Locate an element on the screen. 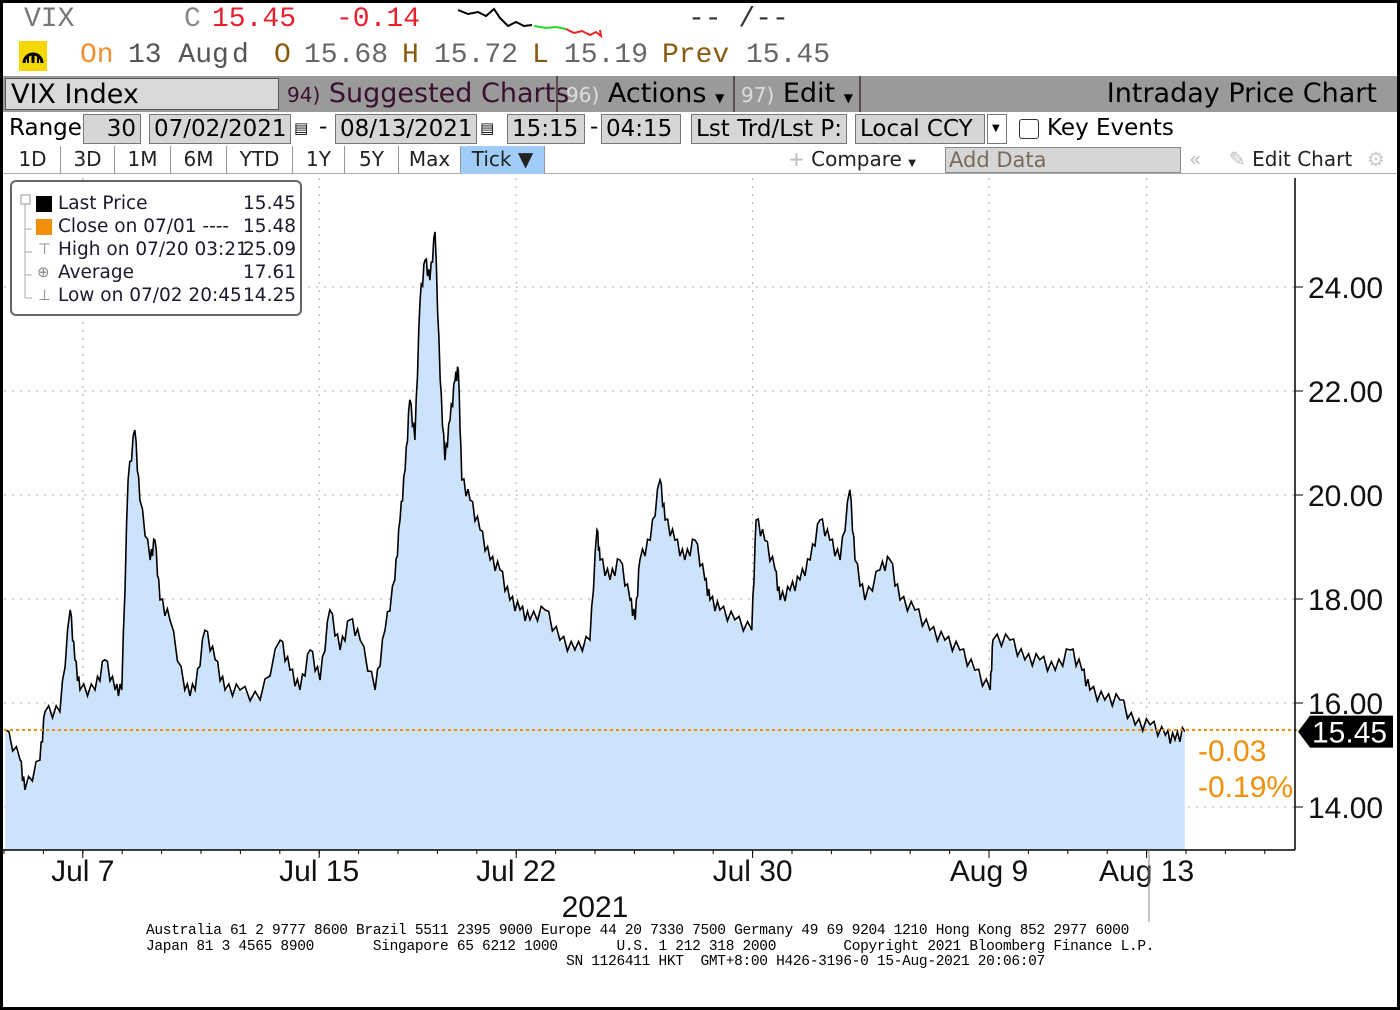 The height and width of the screenshot is (1010, 1400). x-axis-year-label: 2021 is located at coordinates (595, 907).